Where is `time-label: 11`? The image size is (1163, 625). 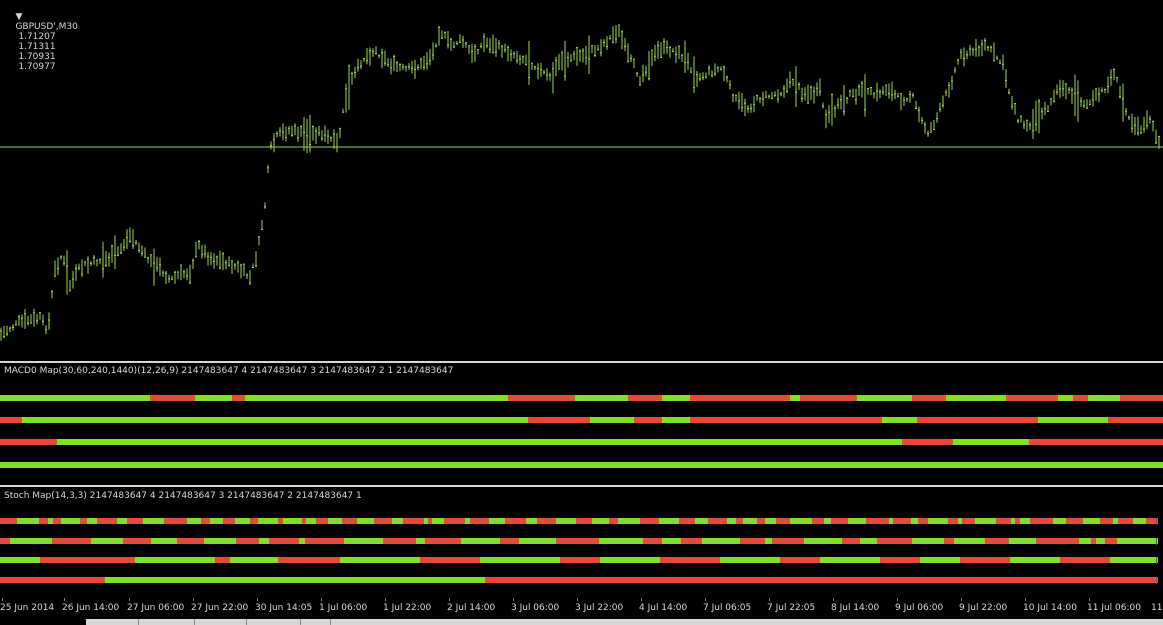 time-label: 11 is located at coordinates (1157, 608).